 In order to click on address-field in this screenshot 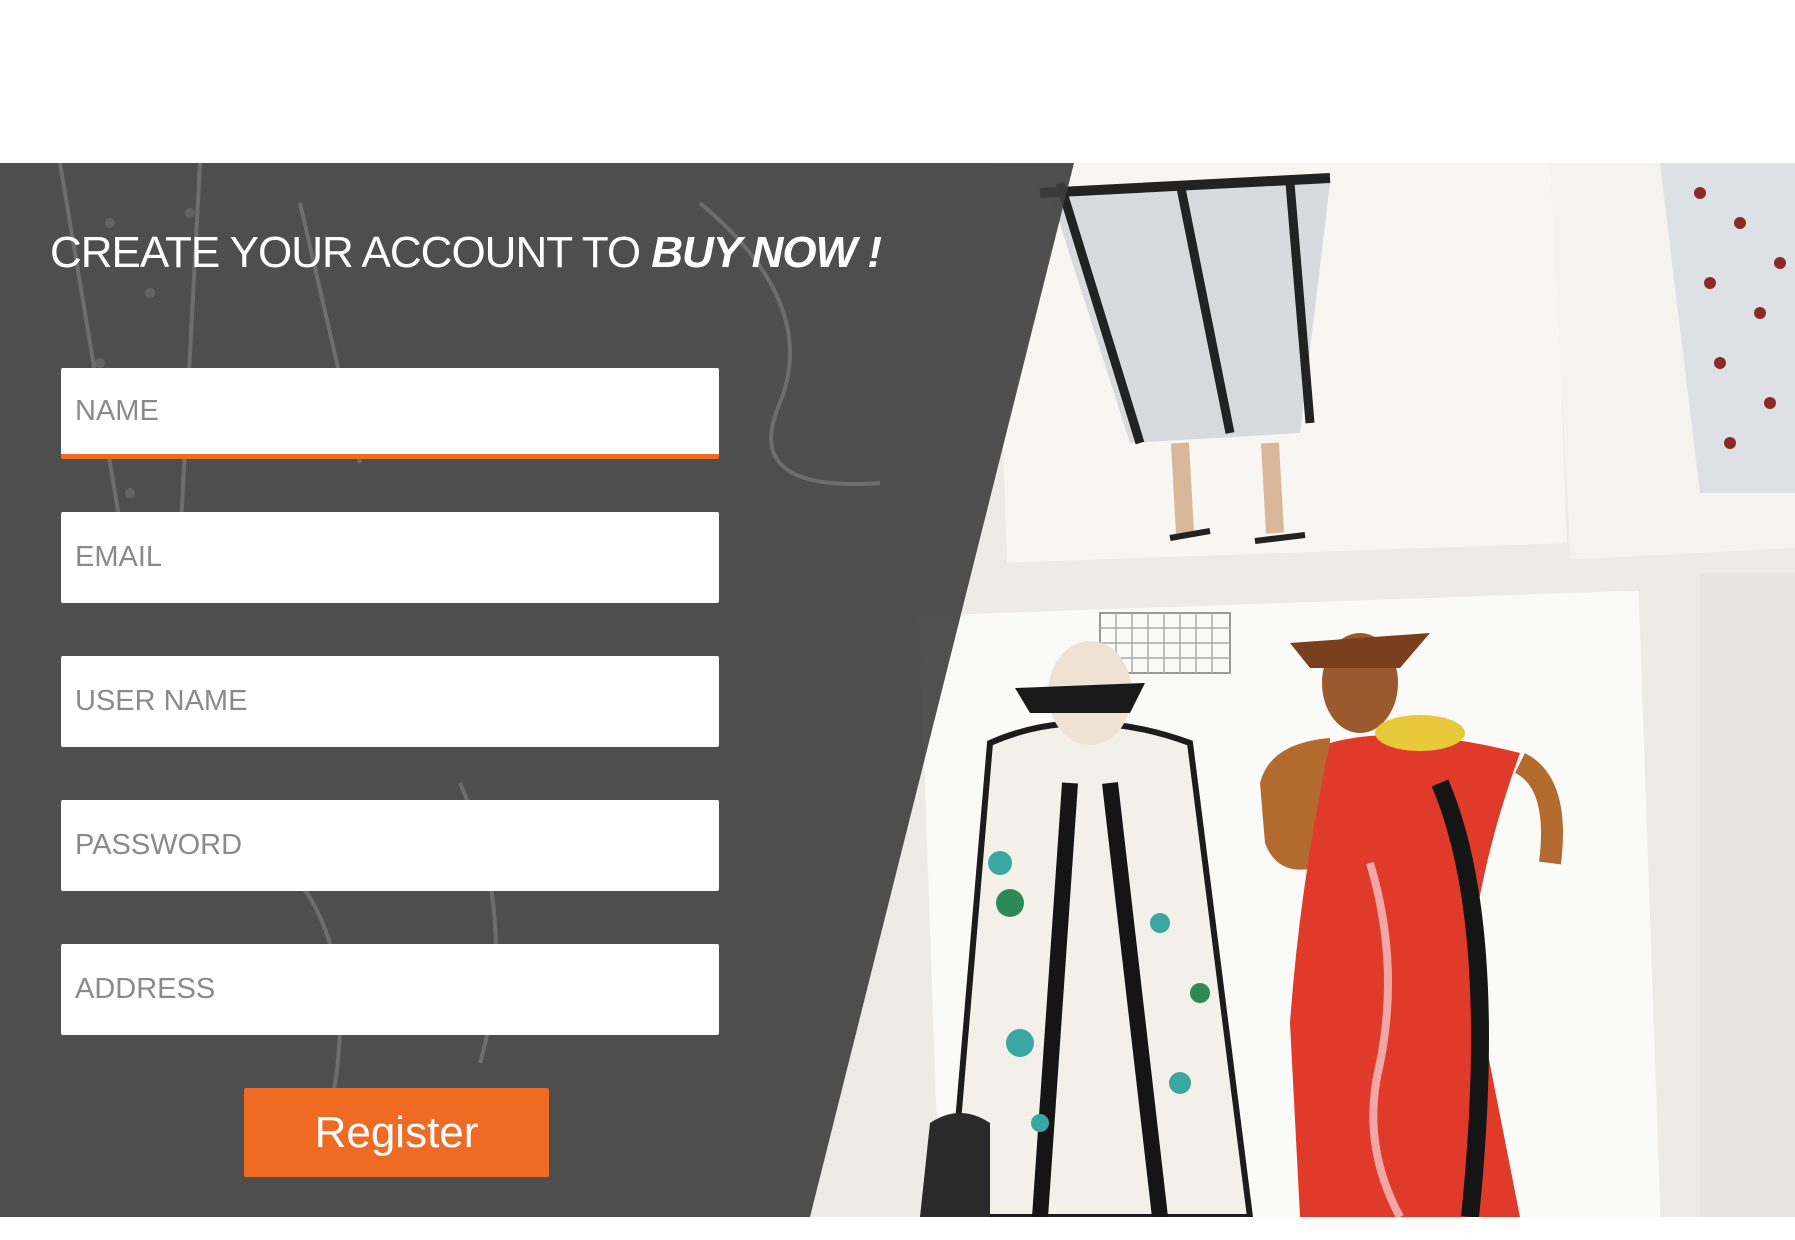, I will do `click(390, 989)`.